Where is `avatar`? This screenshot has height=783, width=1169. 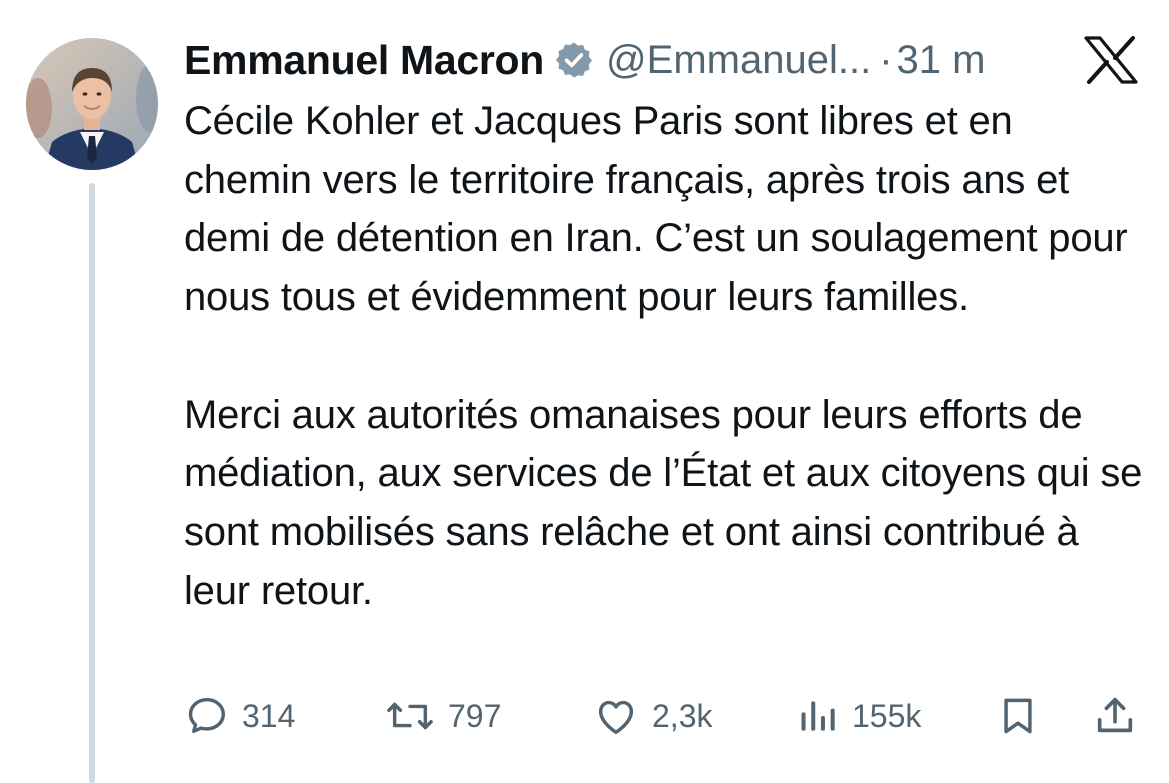 avatar is located at coordinates (92, 104).